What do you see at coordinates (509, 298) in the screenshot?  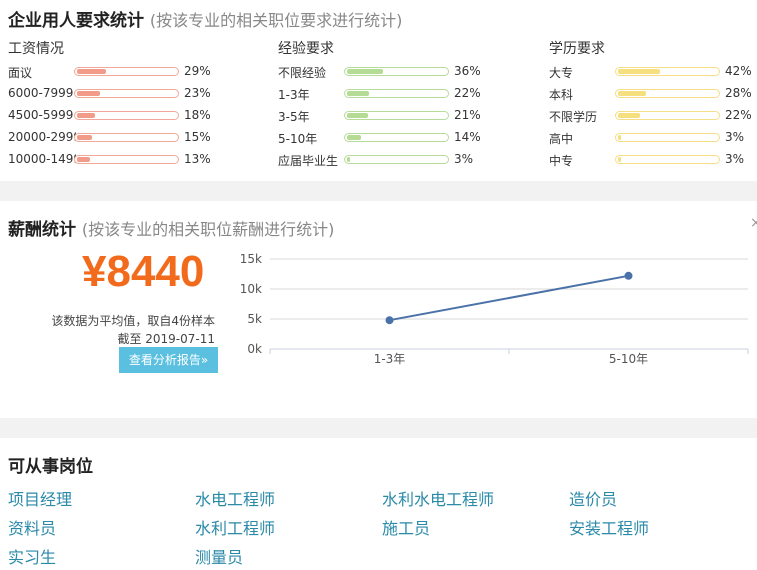 I see `series-line` at bounding box center [509, 298].